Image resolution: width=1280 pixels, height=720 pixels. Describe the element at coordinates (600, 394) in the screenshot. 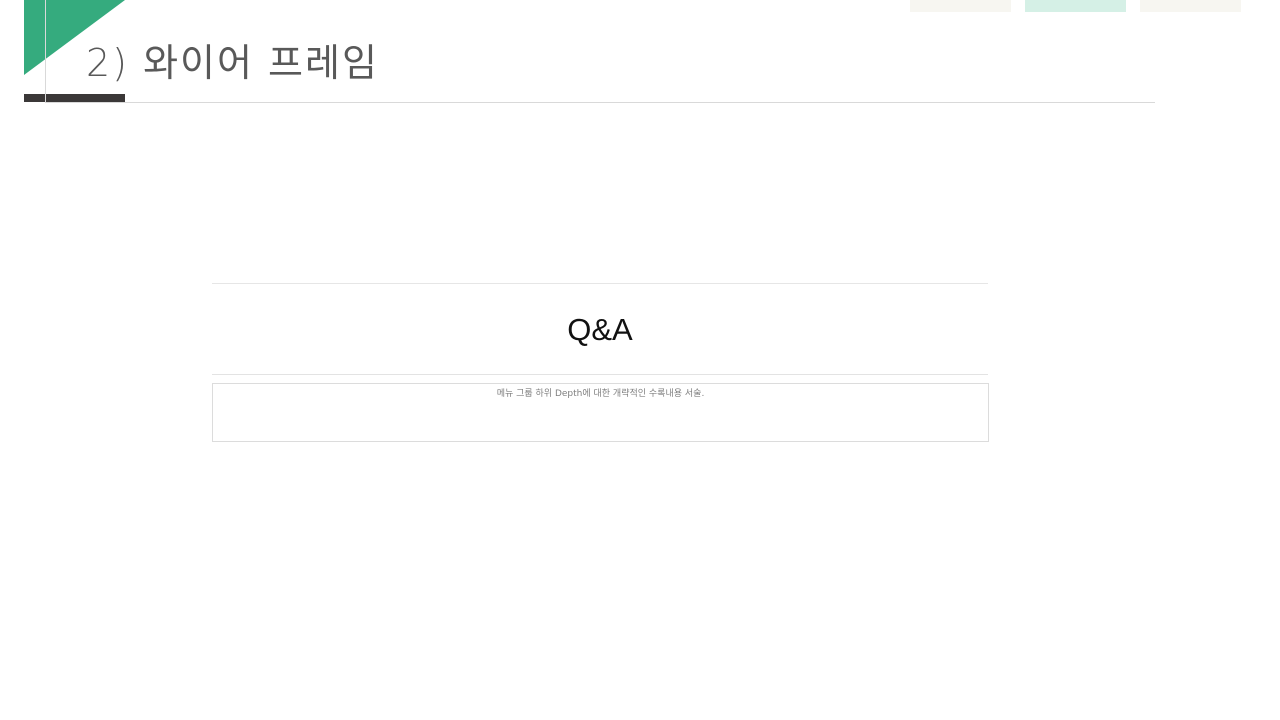

I see `wireframe-description: 메뉴 그룹 하위 Depth에 대한 개략적인 수록내용 서술.` at that location.